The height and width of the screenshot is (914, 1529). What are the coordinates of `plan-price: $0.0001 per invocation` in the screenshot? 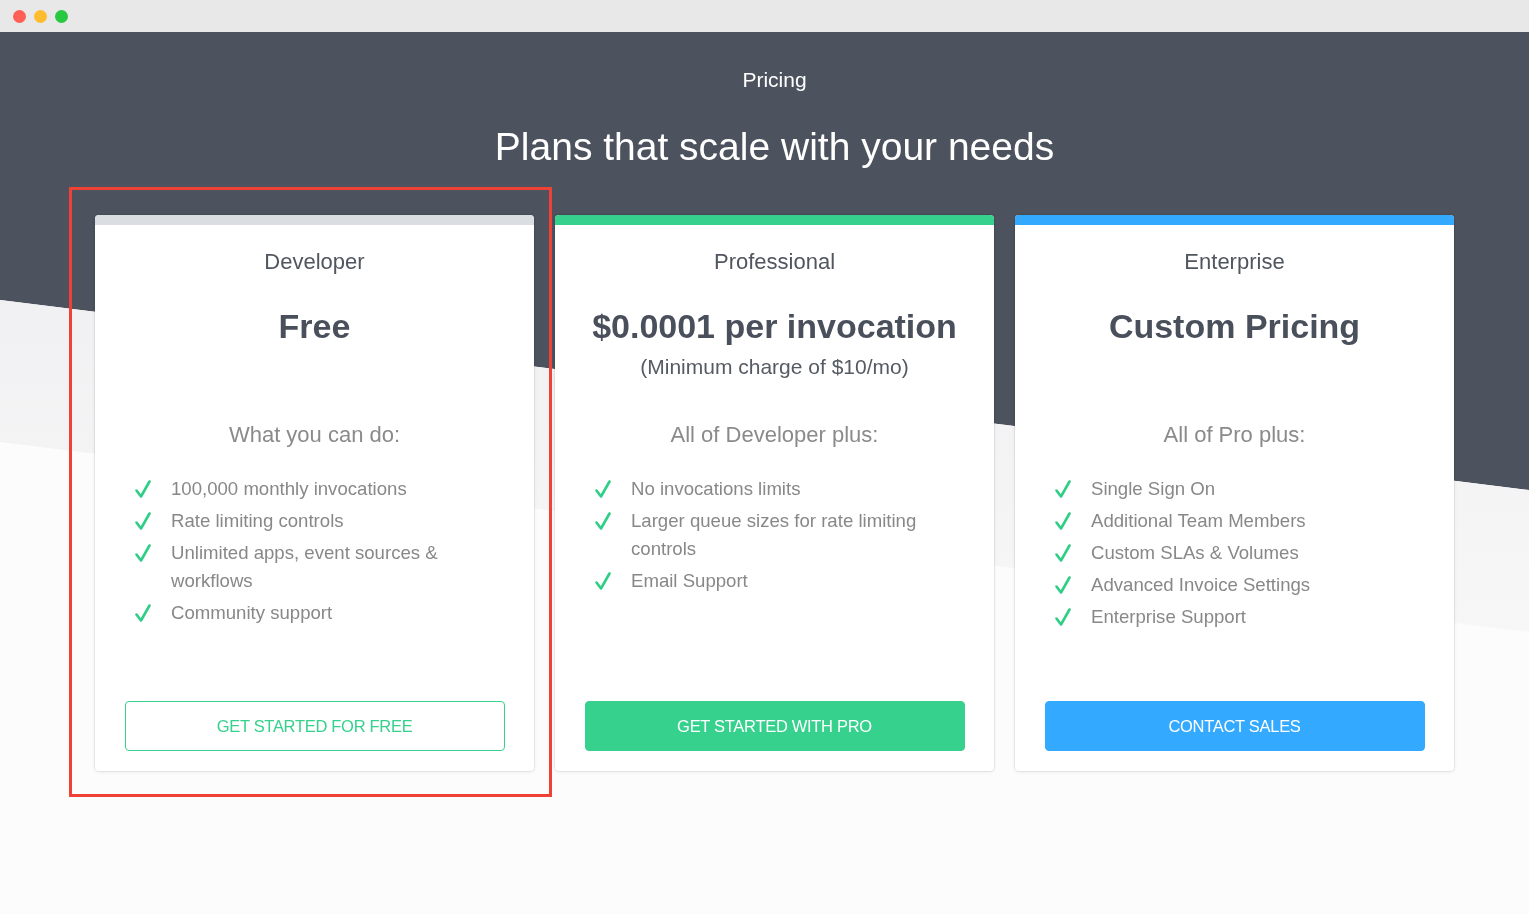 It's located at (774, 326).